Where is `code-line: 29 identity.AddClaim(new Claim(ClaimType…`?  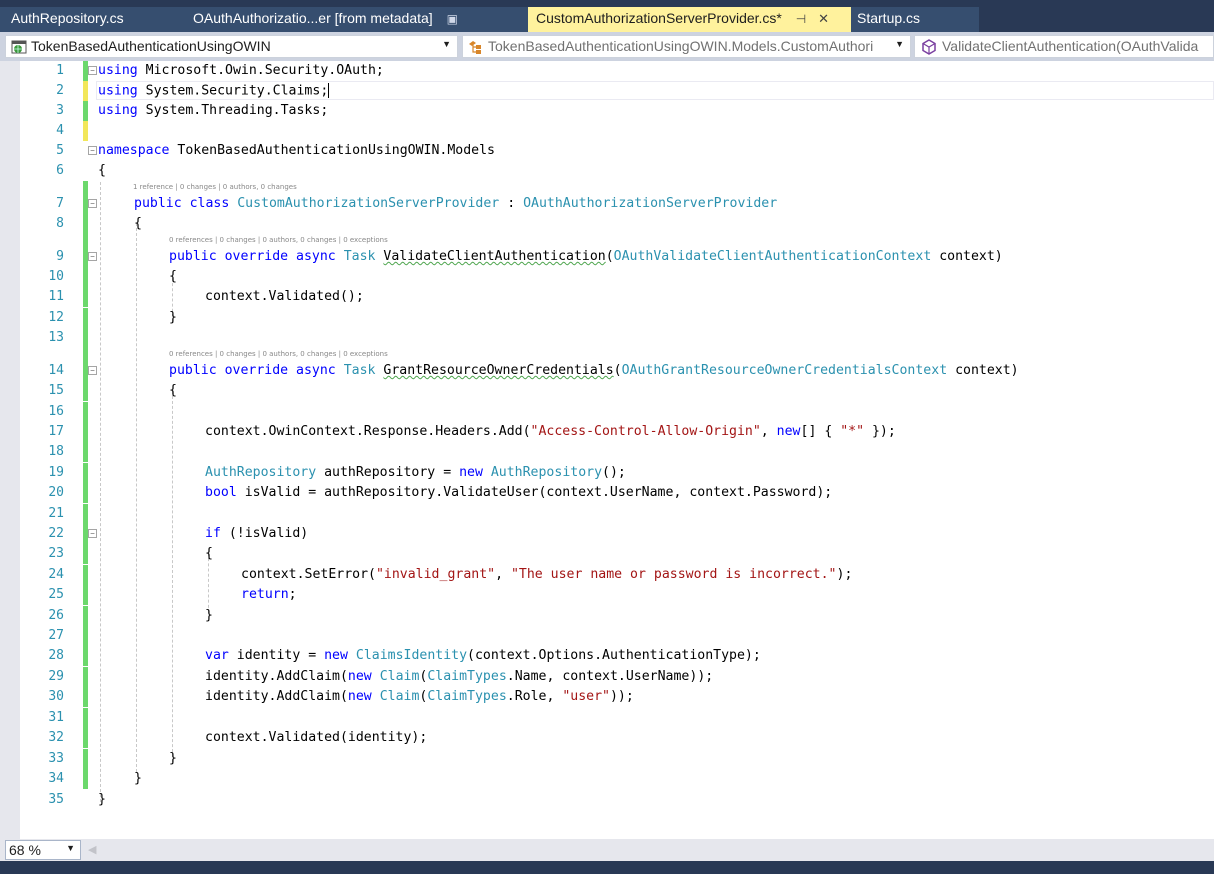 code-line: 29 identity.AddClaim(new Claim(ClaimType… is located at coordinates (607, 677).